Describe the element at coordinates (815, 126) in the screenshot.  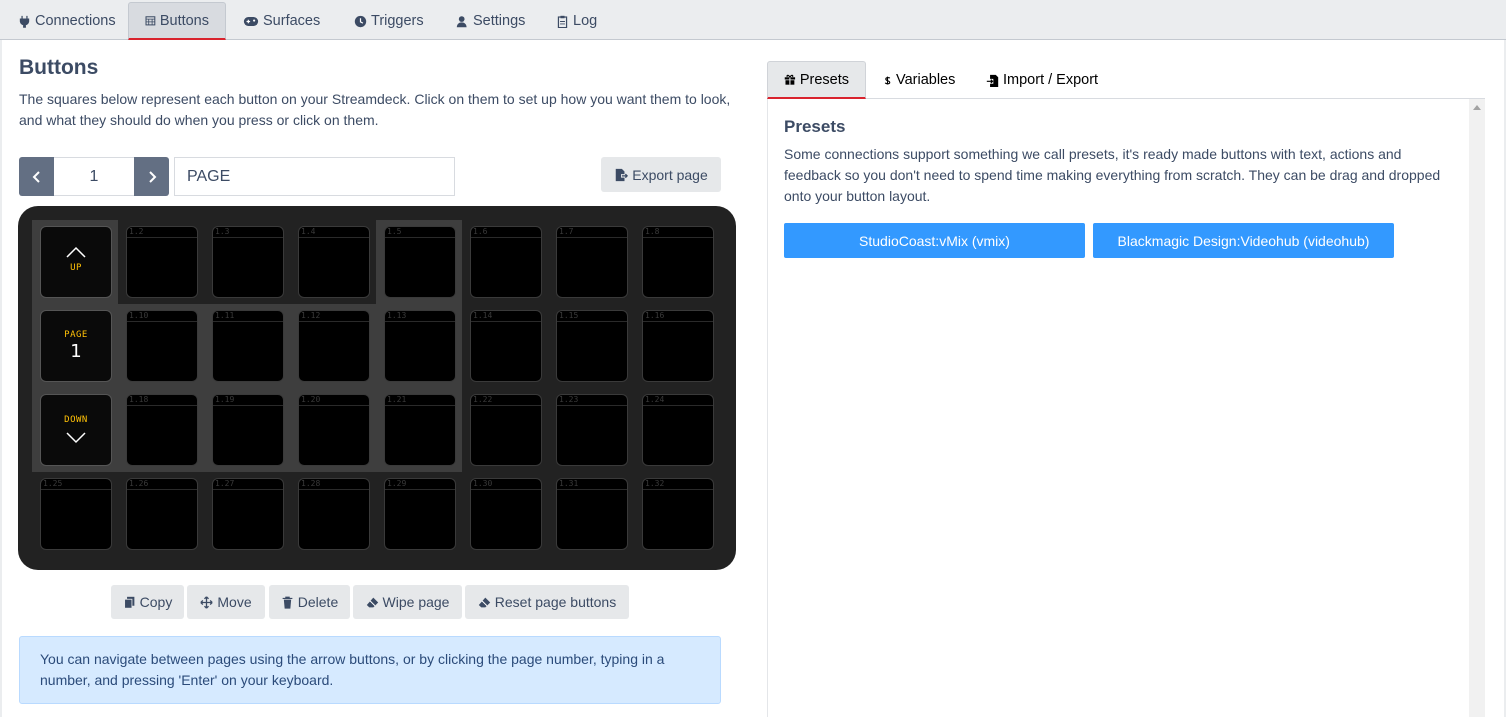
I see `presets-title: Presets` at that location.